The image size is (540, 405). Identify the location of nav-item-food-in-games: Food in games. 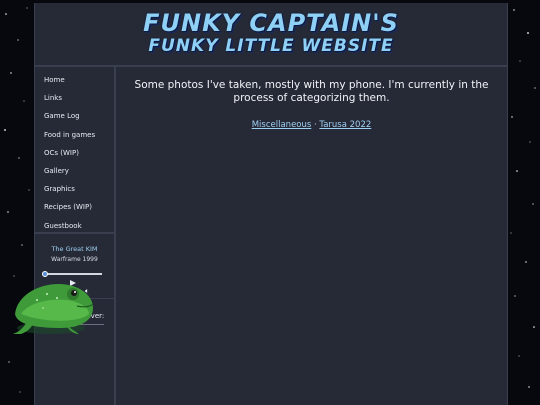
(74, 135).